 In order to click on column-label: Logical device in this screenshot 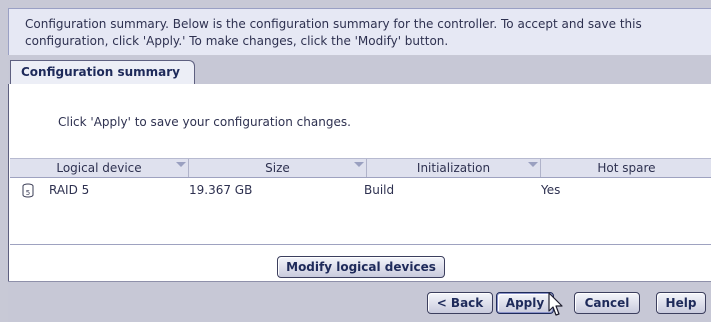, I will do `click(99, 168)`.